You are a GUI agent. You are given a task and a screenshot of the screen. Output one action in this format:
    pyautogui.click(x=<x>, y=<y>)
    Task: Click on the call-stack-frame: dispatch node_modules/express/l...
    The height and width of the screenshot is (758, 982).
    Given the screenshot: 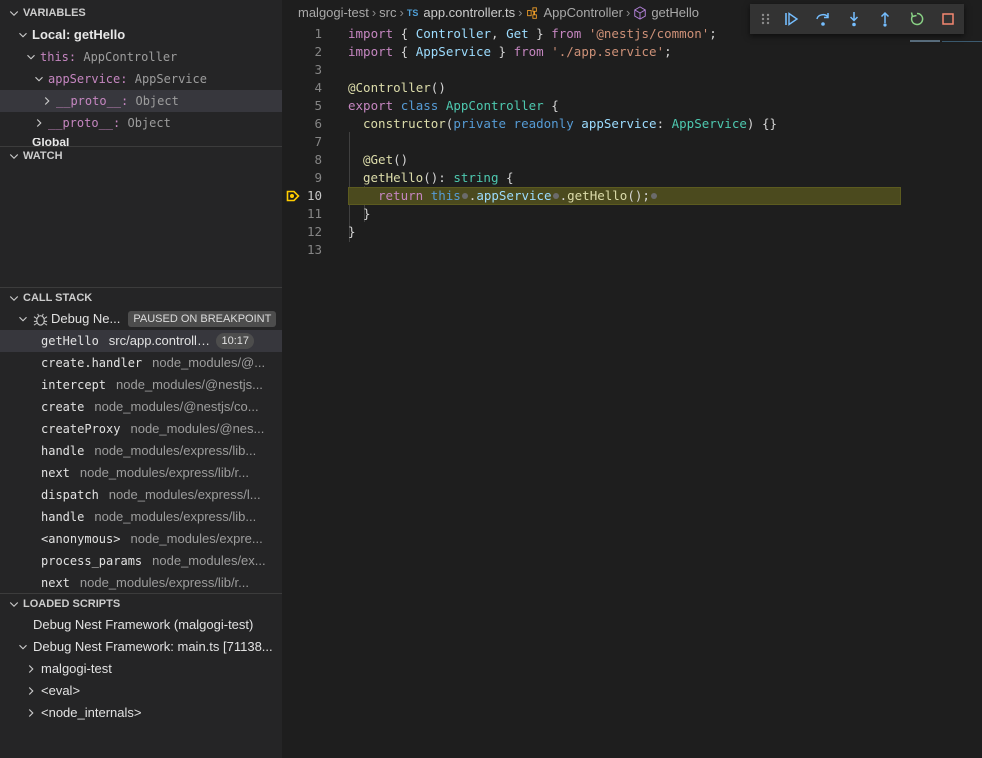 What is the action you would take?
    pyautogui.click(x=141, y=495)
    